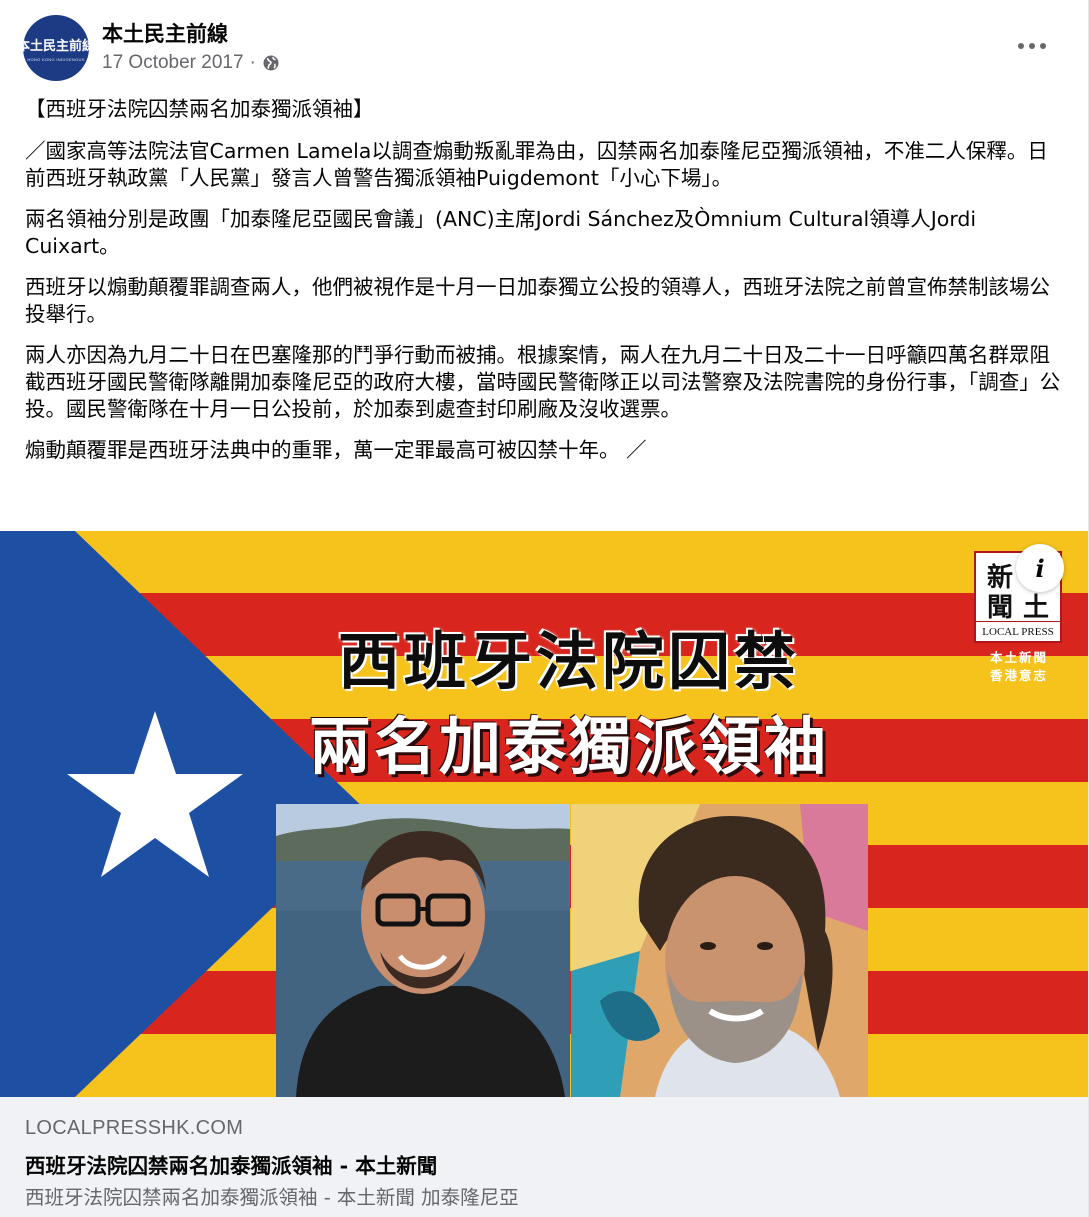  Describe the element at coordinates (1019, 667) in the screenshot. I see `local-press-subtitle: 本土新聞 香港意志` at that location.